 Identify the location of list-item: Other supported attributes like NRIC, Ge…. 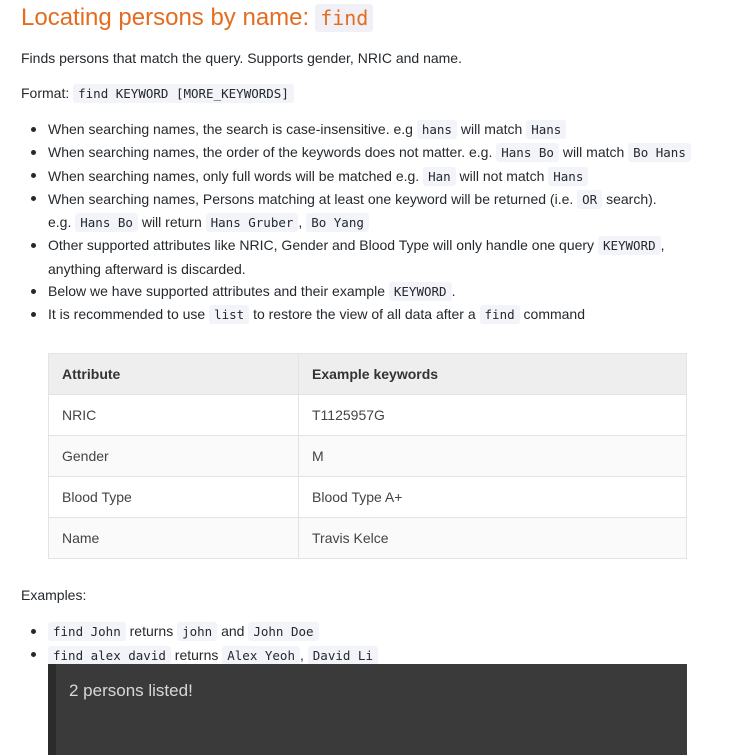
(356, 257).